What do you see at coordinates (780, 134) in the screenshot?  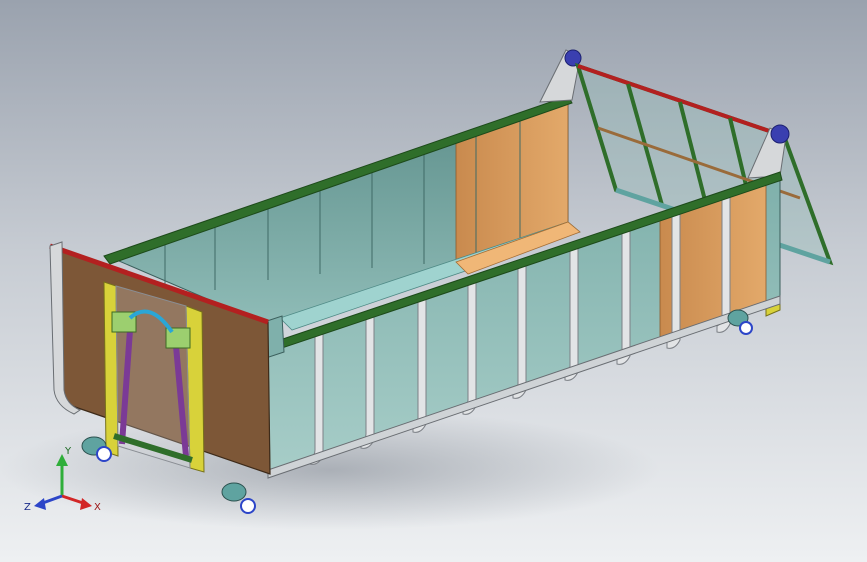 I see `hinge-rear-right-icon` at bounding box center [780, 134].